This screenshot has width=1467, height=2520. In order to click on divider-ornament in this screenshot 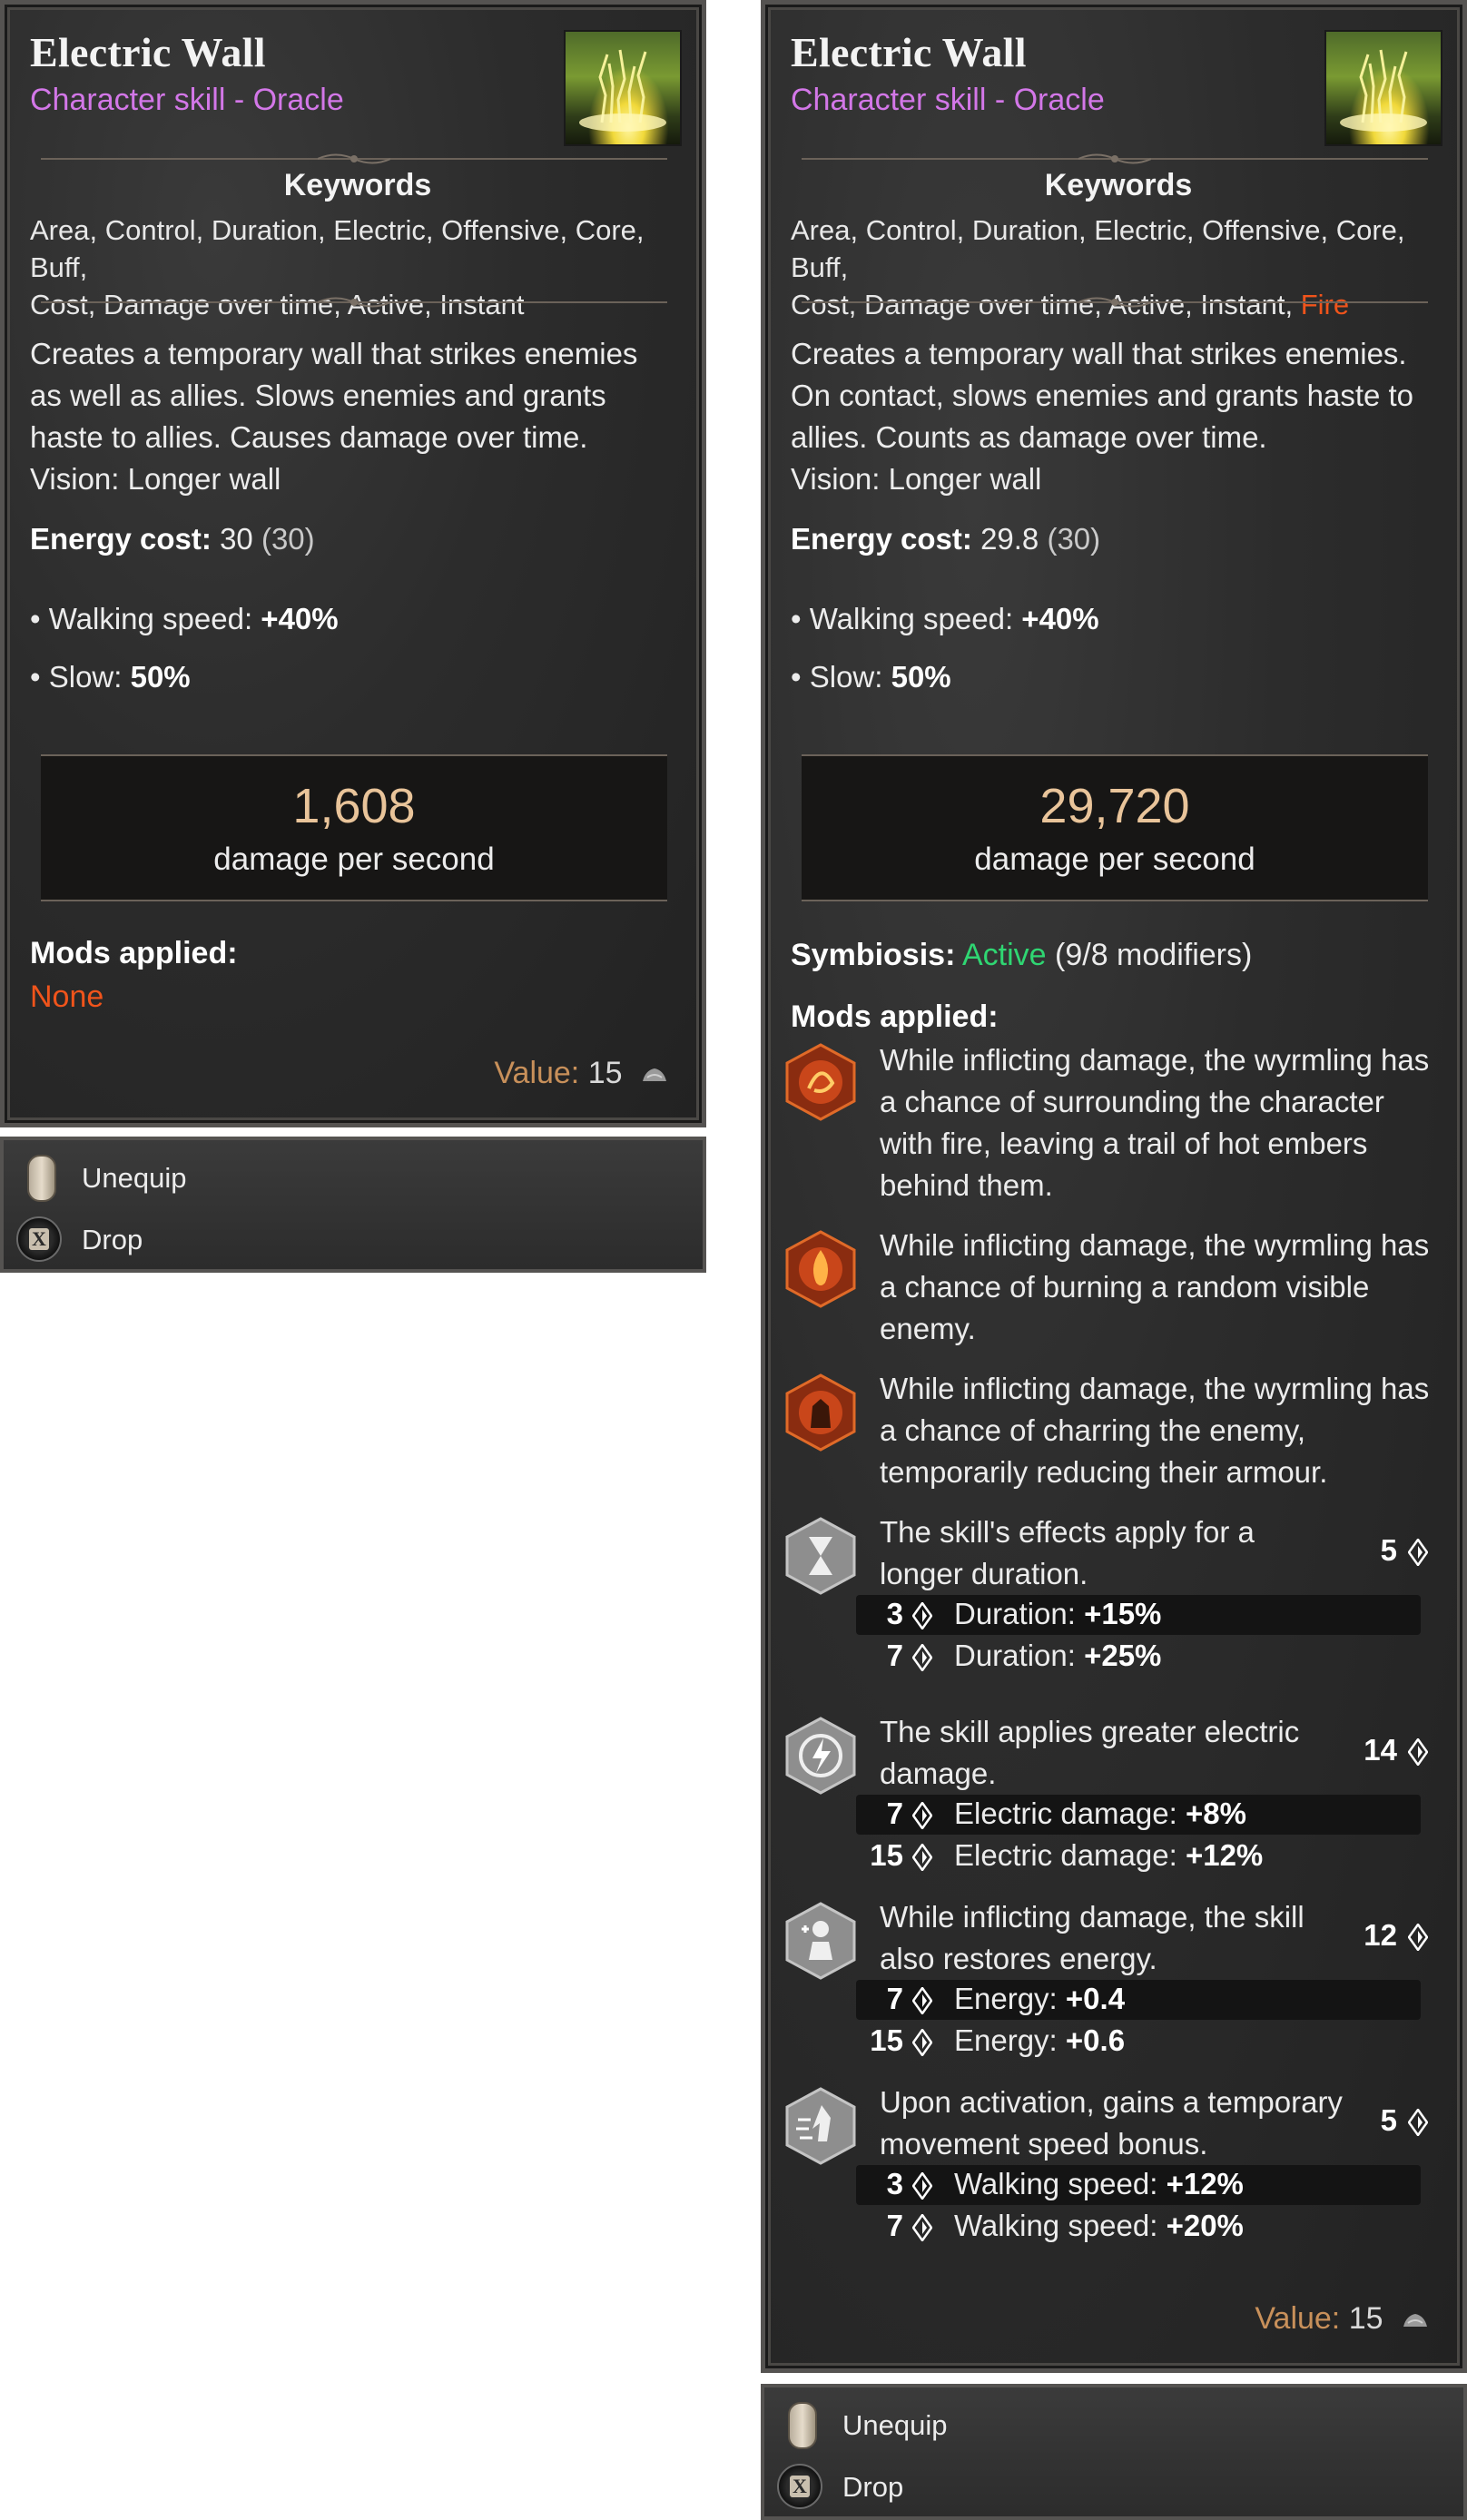, I will do `click(1115, 159)`.